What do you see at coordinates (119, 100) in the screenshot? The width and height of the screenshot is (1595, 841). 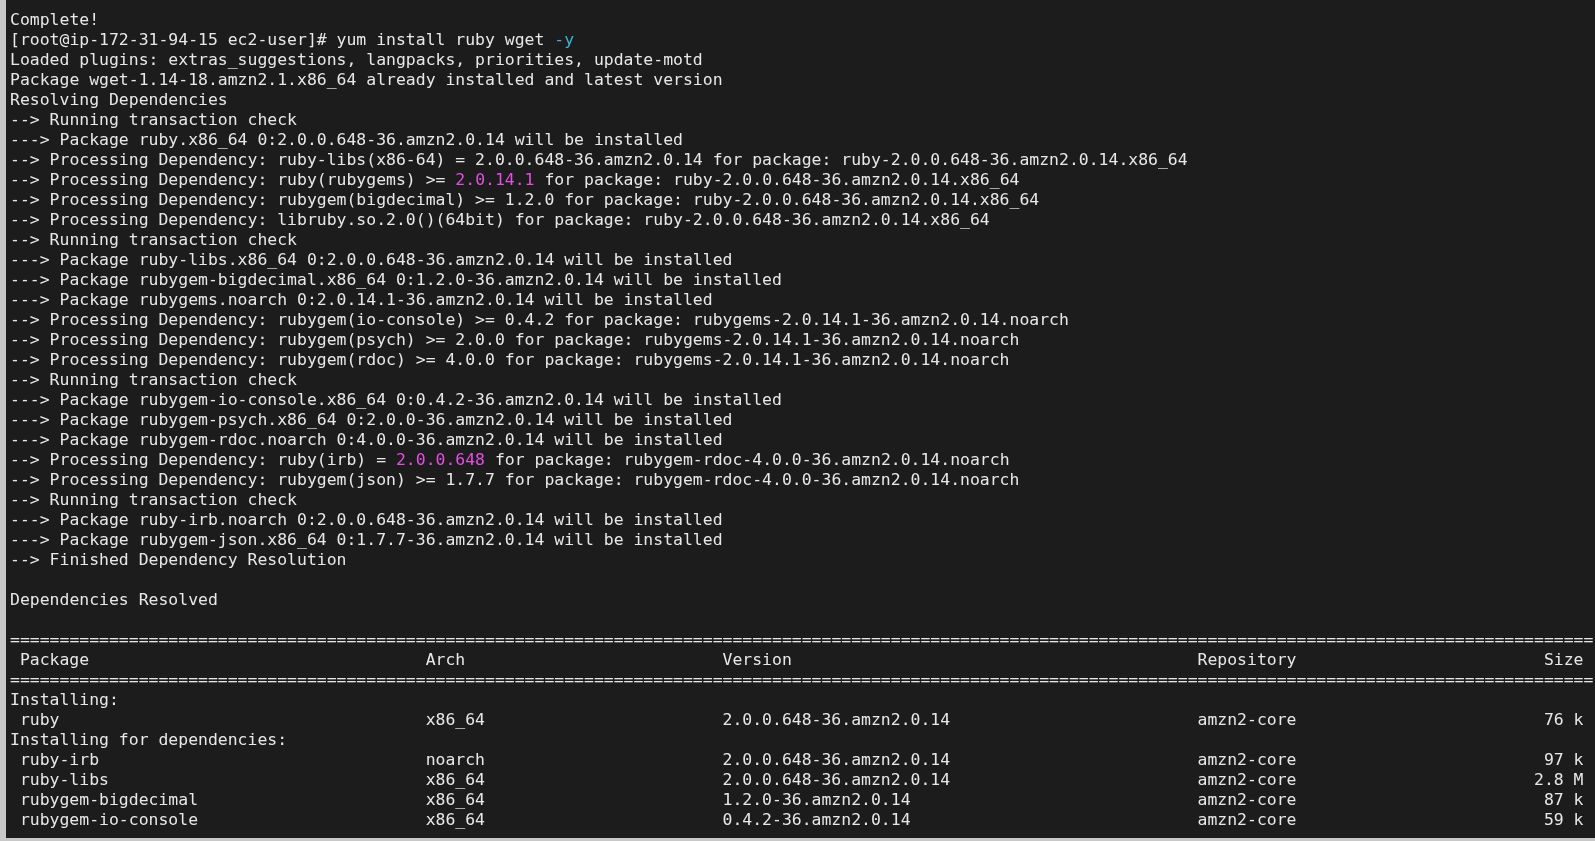 I see `terminal-line: Resolving Dependencies` at bounding box center [119, 100].